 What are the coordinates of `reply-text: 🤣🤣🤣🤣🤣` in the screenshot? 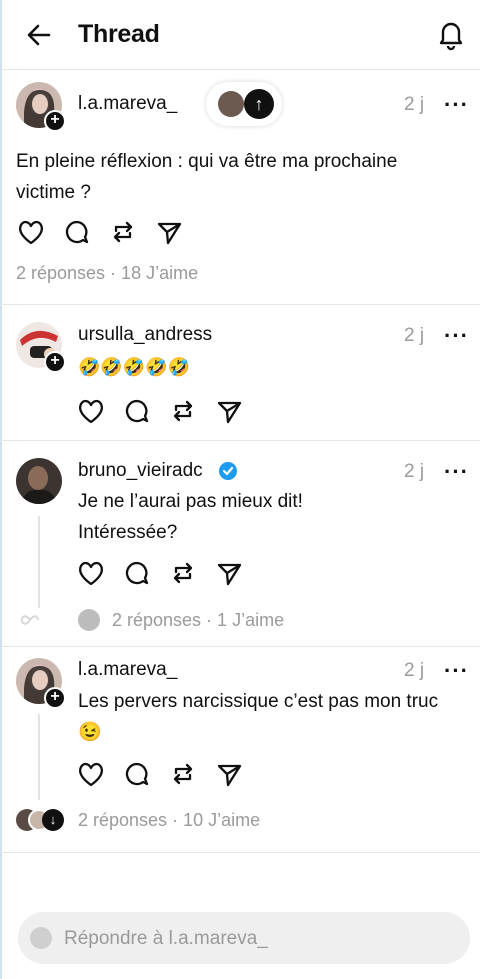 It's located at (134, 367).